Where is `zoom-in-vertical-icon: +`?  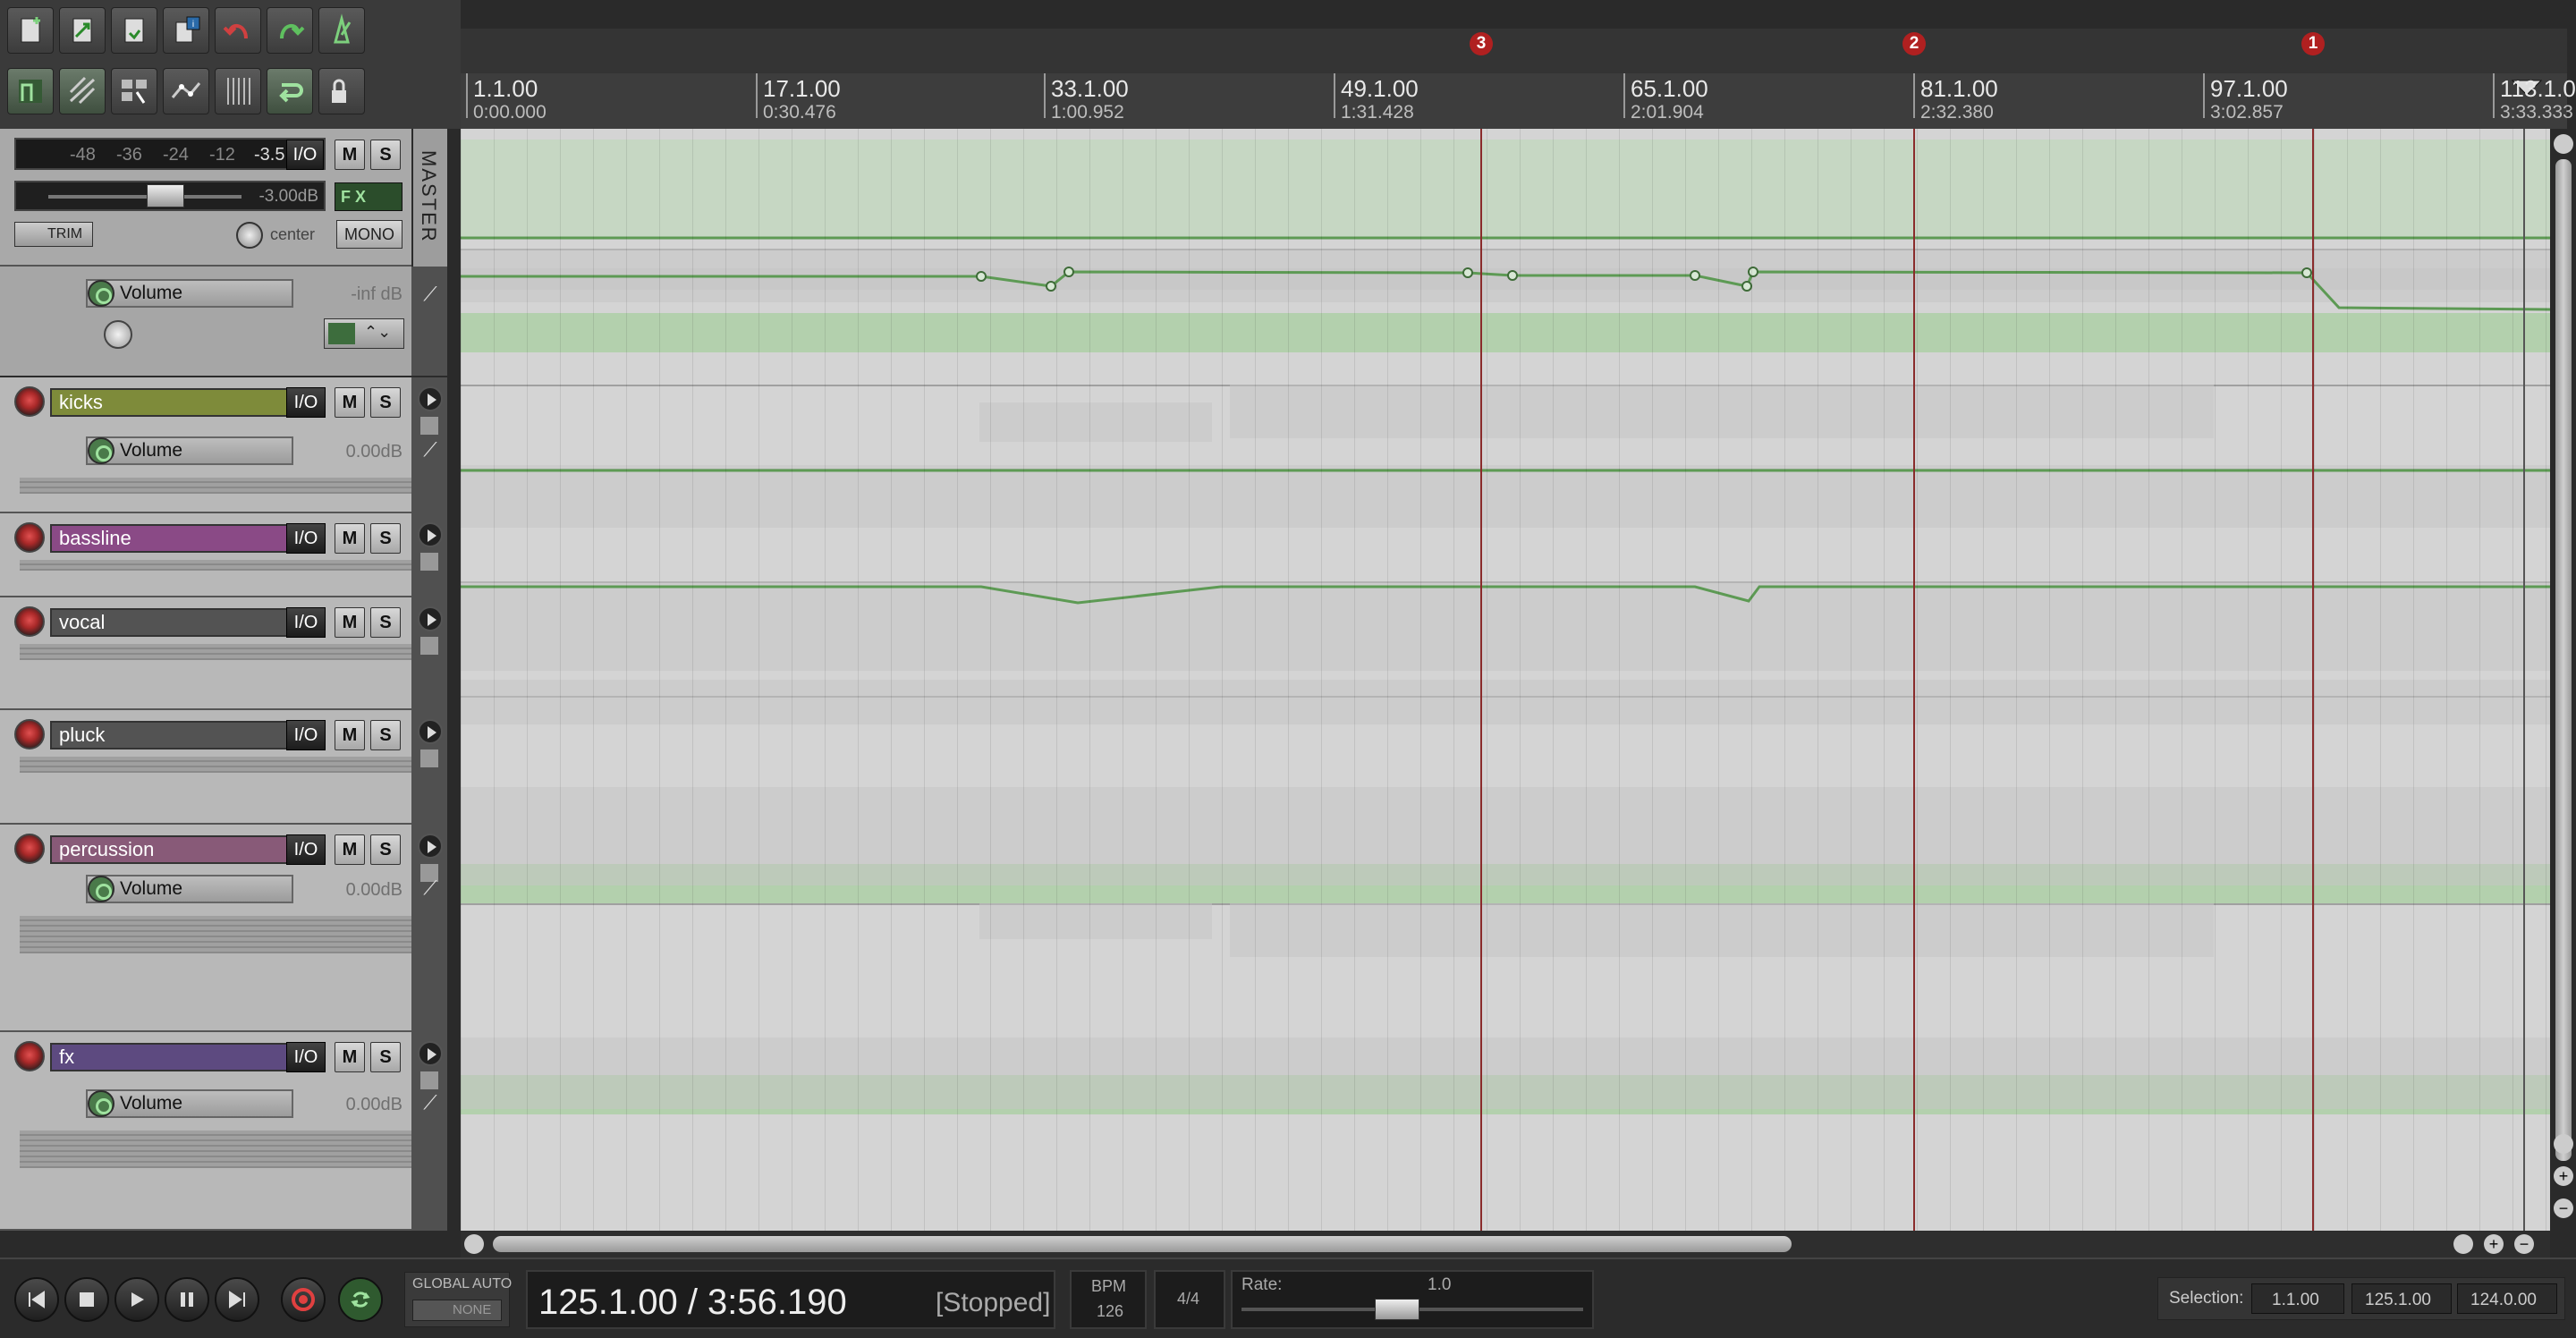 zoom-in-vertical-icon: + is located at coordinates (2563, 1176).